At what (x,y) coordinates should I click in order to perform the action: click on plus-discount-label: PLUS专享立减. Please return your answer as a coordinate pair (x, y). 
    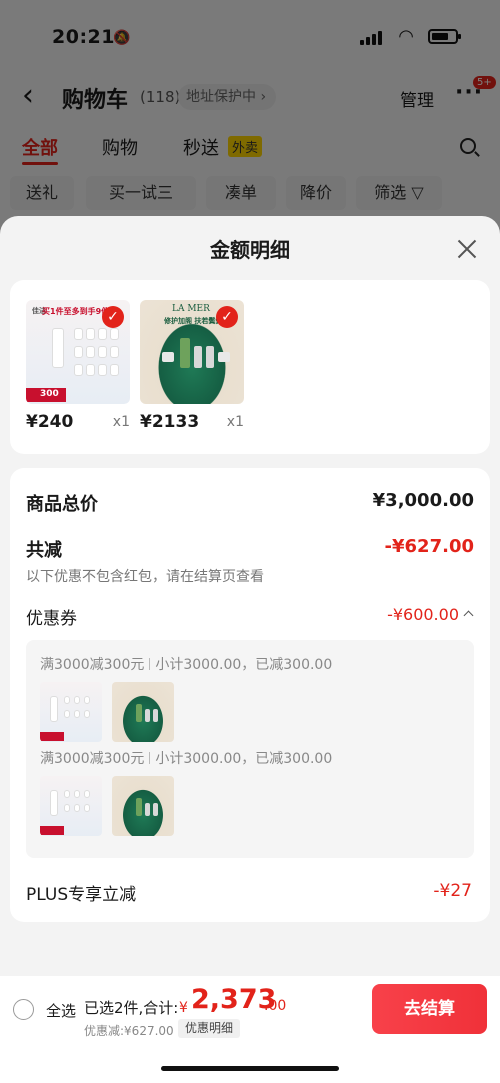
    Looking at the image, I should click on (81, 895).